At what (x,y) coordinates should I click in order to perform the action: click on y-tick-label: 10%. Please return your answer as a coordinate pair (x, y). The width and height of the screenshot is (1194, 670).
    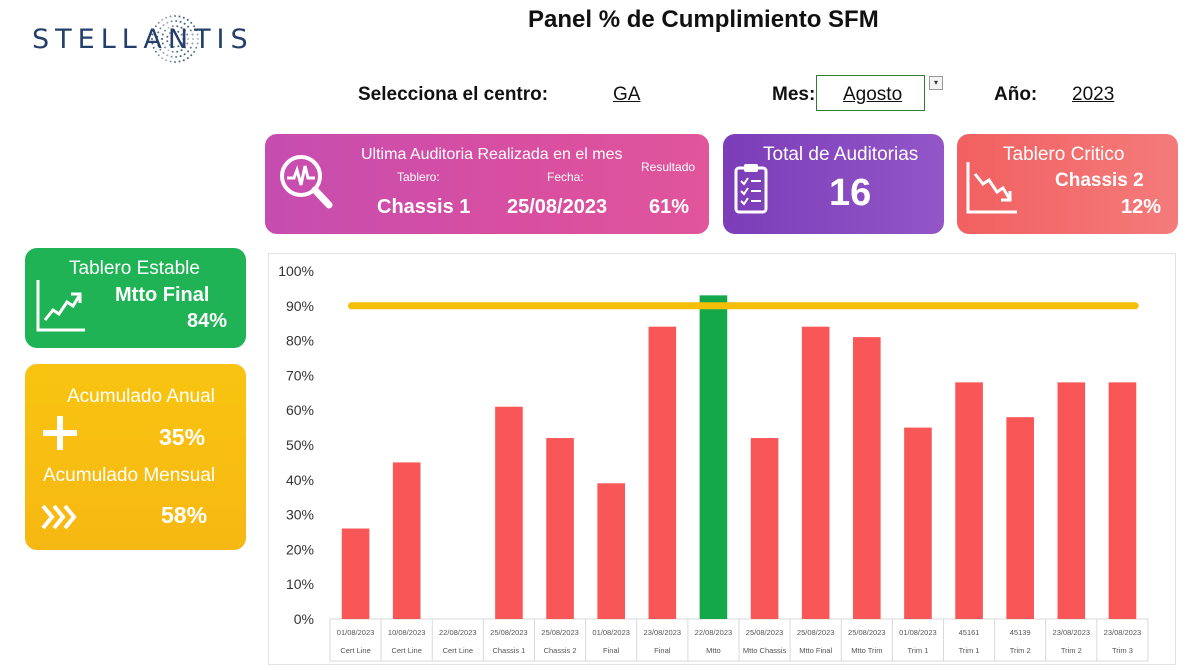
    Looking at the image, I should click on (300, 584).